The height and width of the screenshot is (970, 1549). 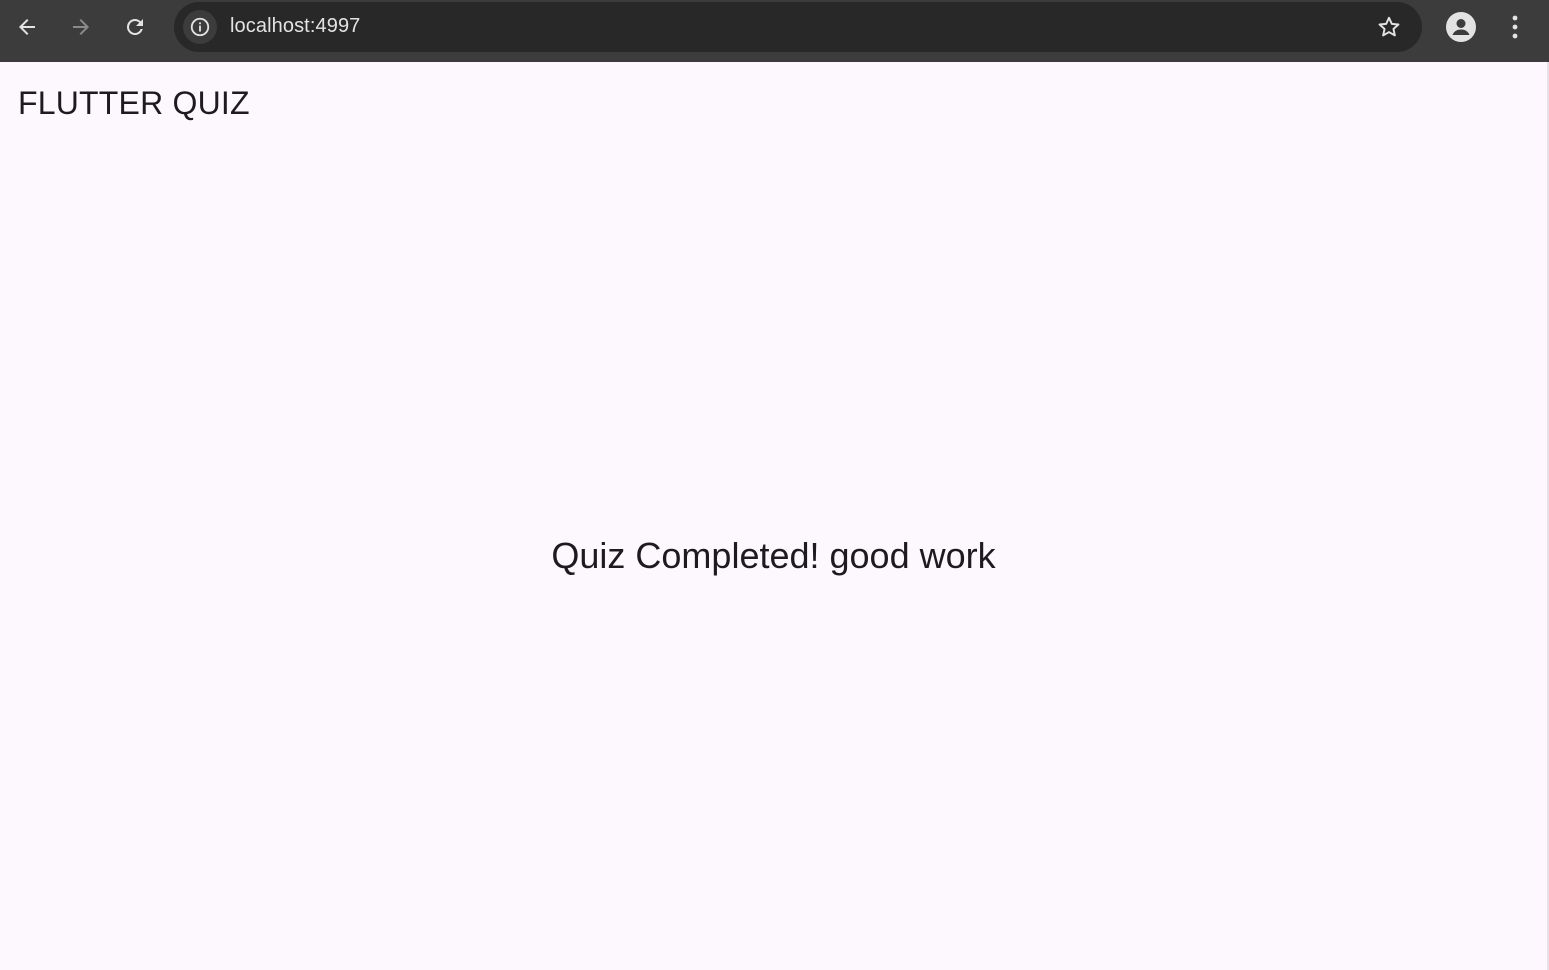 I want to click on address-bar: localhost:4997, so click(x=798, y=27).